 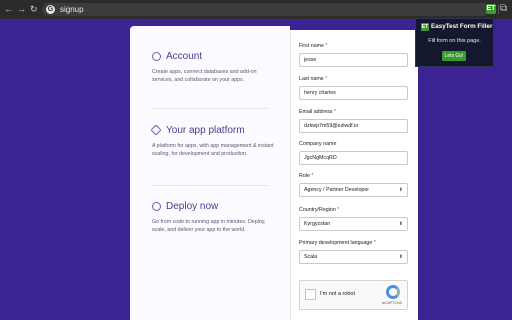 I want to click on country-label: Country/Region *, so click(x=319, y=210).